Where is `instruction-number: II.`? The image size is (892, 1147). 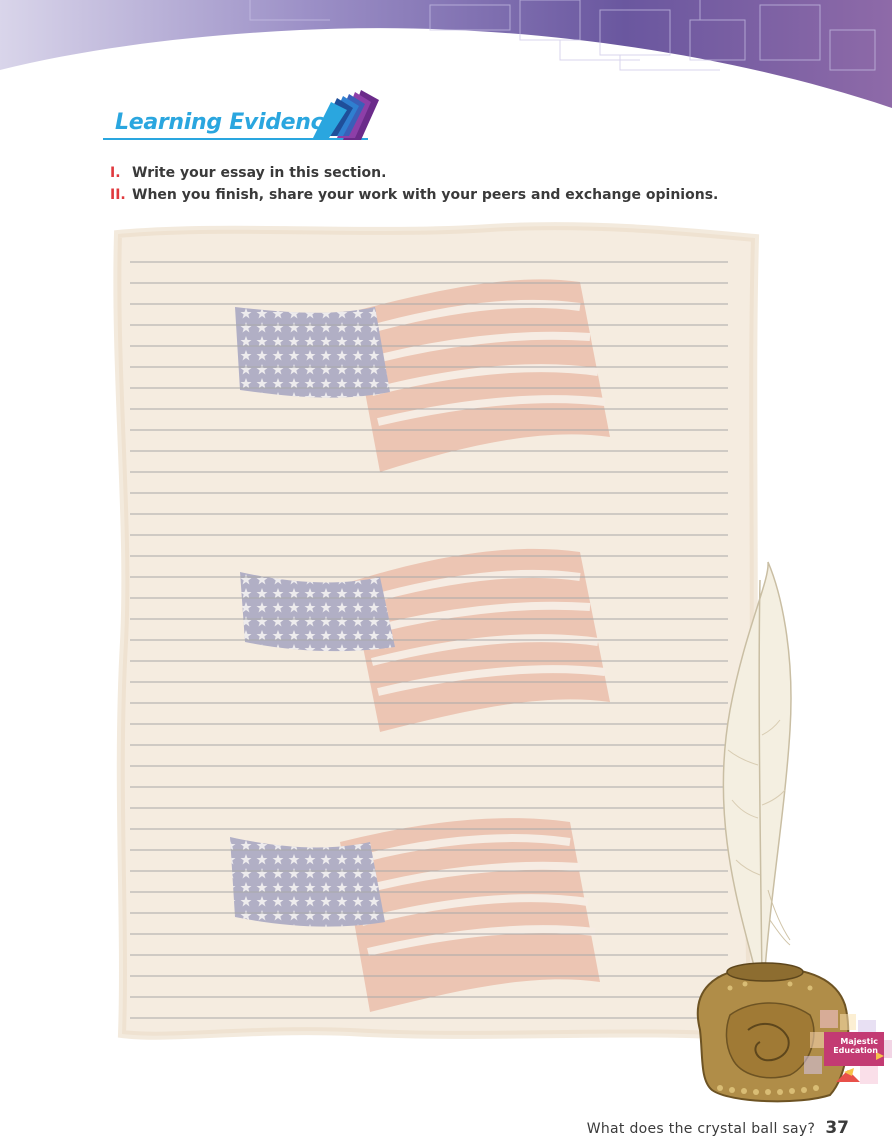 instruction-number: II. is located at coordinates (118, 195).